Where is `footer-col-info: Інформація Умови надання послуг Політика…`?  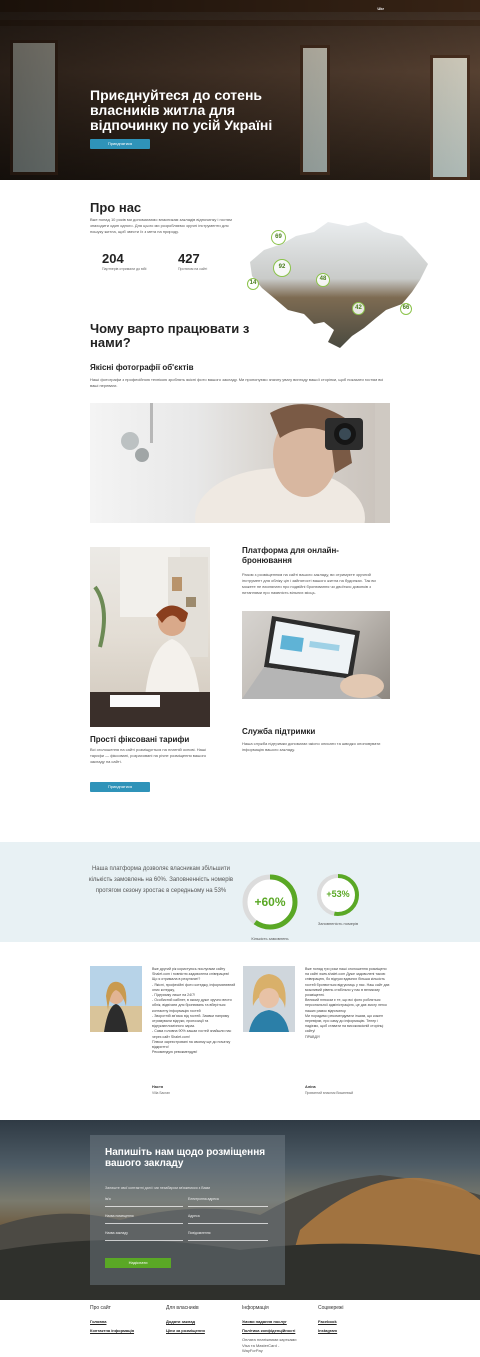
footer-col-info: Інформація Умови надання послуг Політика… is located at coordinates (271, 1329).